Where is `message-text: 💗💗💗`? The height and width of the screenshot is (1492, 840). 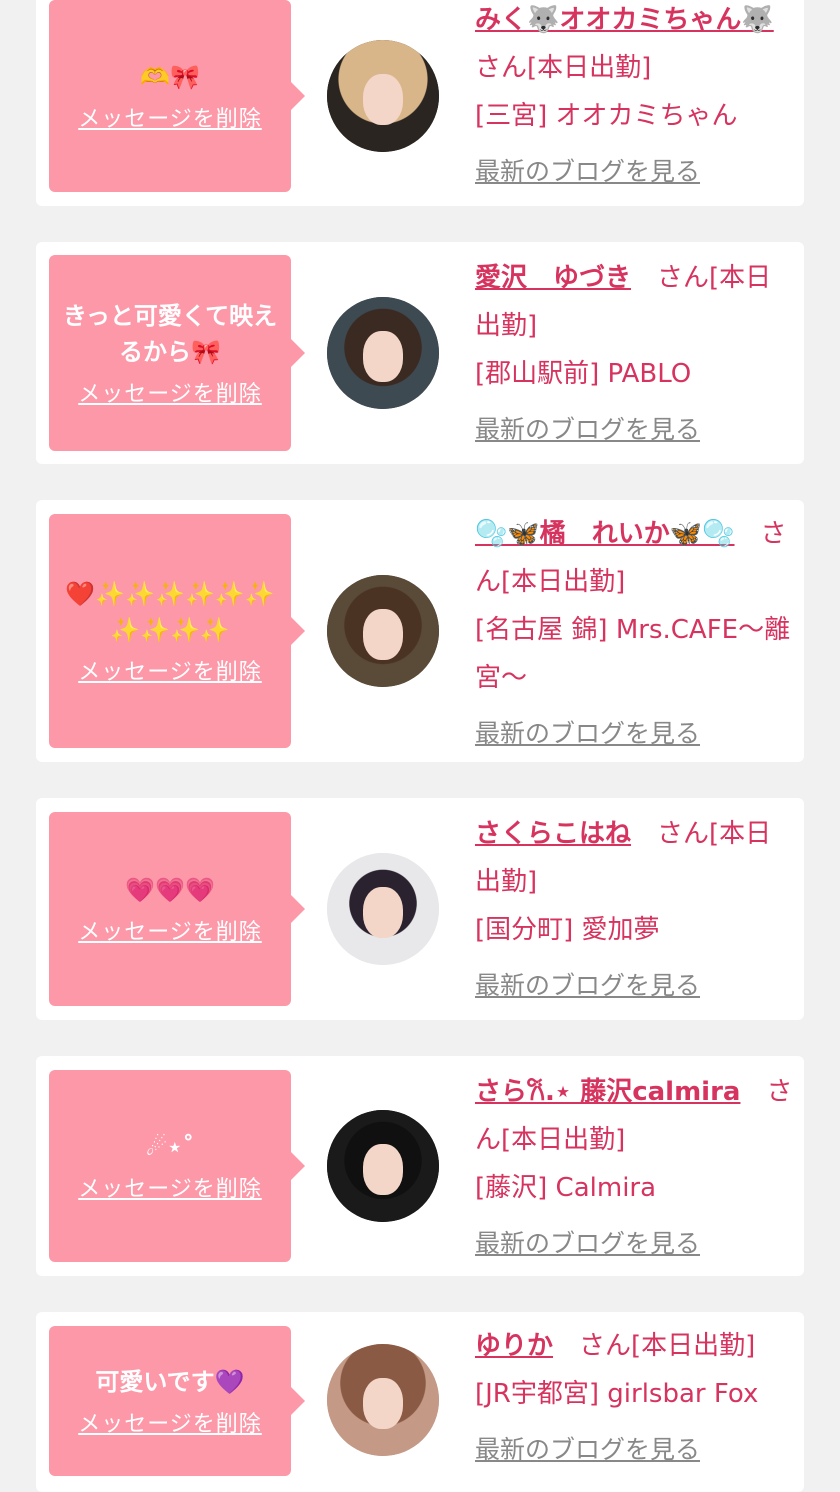 message-text: 💗💗💗 is located at coordinates (170, 890).